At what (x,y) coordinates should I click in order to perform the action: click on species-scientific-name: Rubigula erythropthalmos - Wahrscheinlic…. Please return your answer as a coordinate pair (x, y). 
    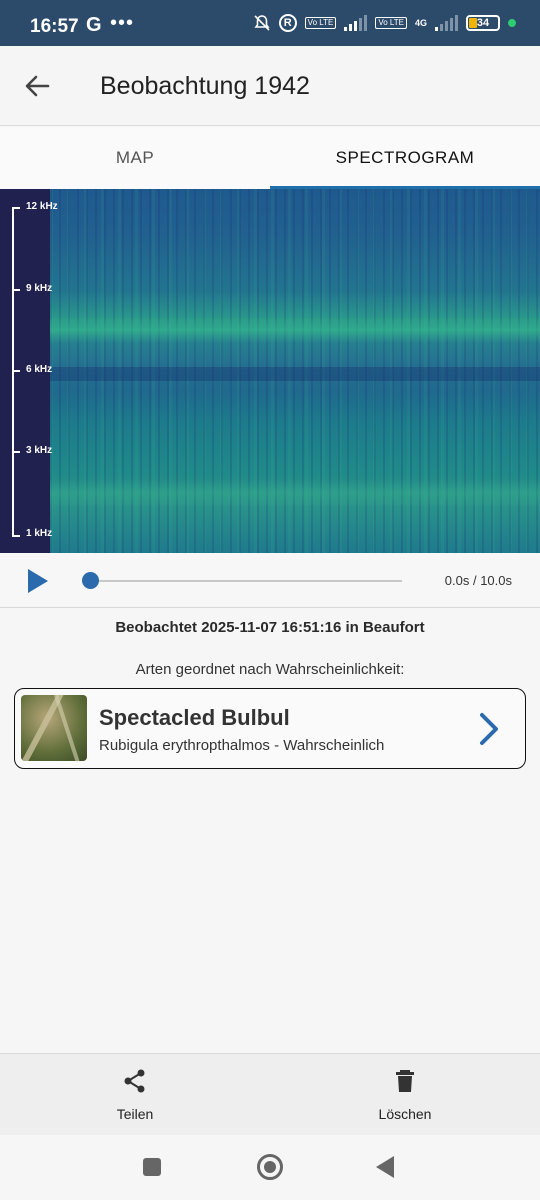
    Looking at the image, I should click on (242, 745).